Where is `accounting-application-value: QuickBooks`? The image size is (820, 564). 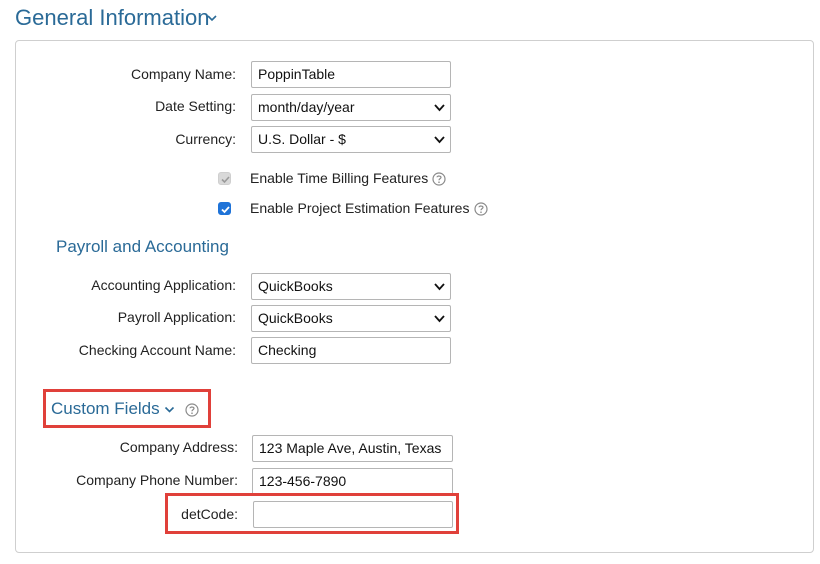 accounting-application-value: QuickBooks is located at coordinates (295, 286).